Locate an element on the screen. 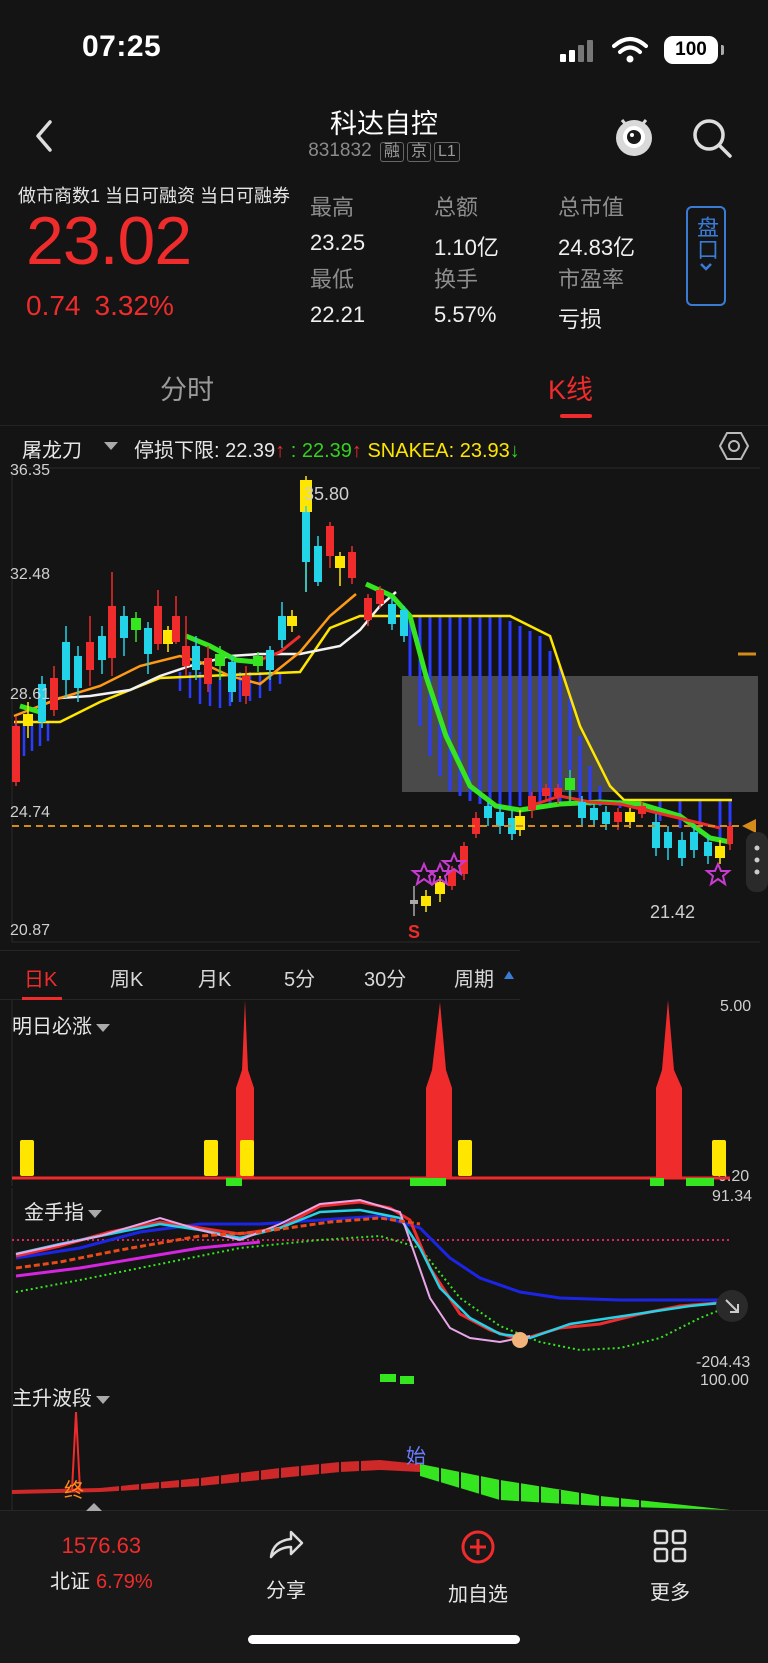 This screenshot has width=768, height=1663. snake-text: SNAKEA: 23.93 is located at coordinates (438, 451).